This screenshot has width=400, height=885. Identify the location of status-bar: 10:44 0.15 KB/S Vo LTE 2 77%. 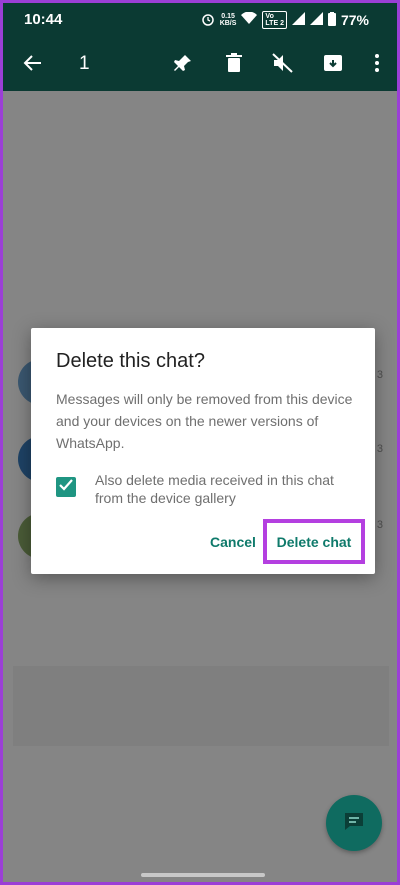
(200, 20).